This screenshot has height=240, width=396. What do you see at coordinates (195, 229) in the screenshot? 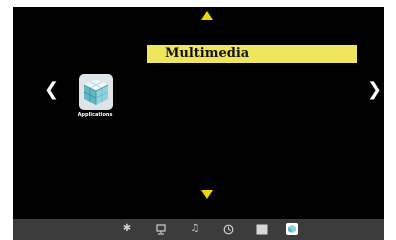
I see `music-note-icon: ♫` at bounding box center [195, 229].